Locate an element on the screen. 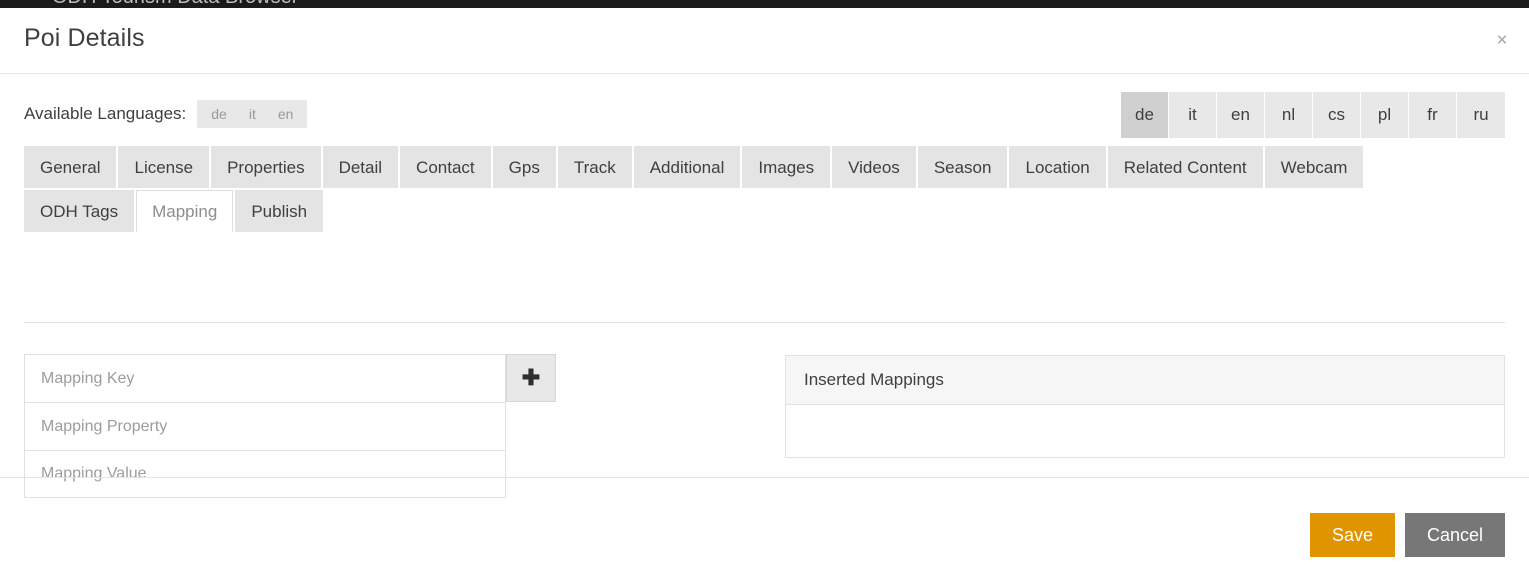 The width and height of the screenshot is (1529, 566). footer-actions: Save Cancel is located at coordinates (1407, 535).